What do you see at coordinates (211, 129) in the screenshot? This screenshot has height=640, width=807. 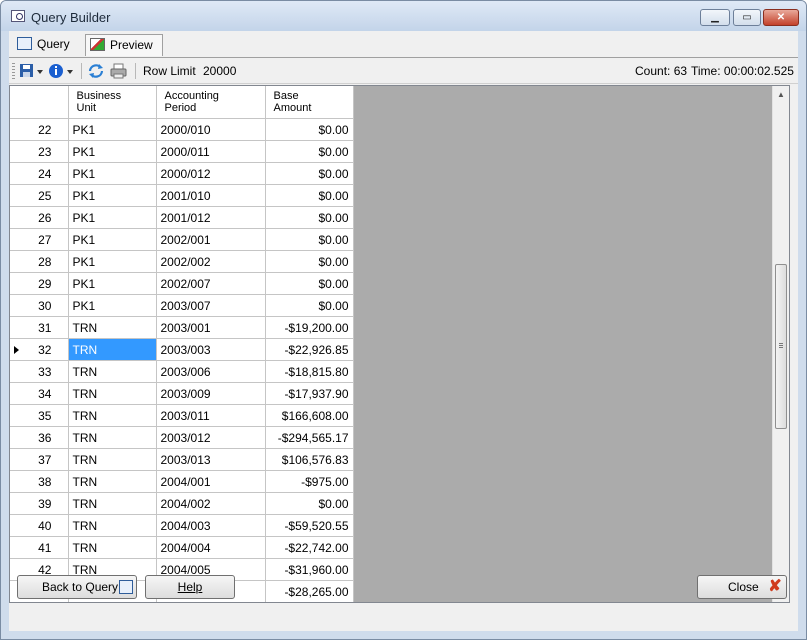 I see `cell-accounting-period: 2000/010` at bounding box center [211, 129].